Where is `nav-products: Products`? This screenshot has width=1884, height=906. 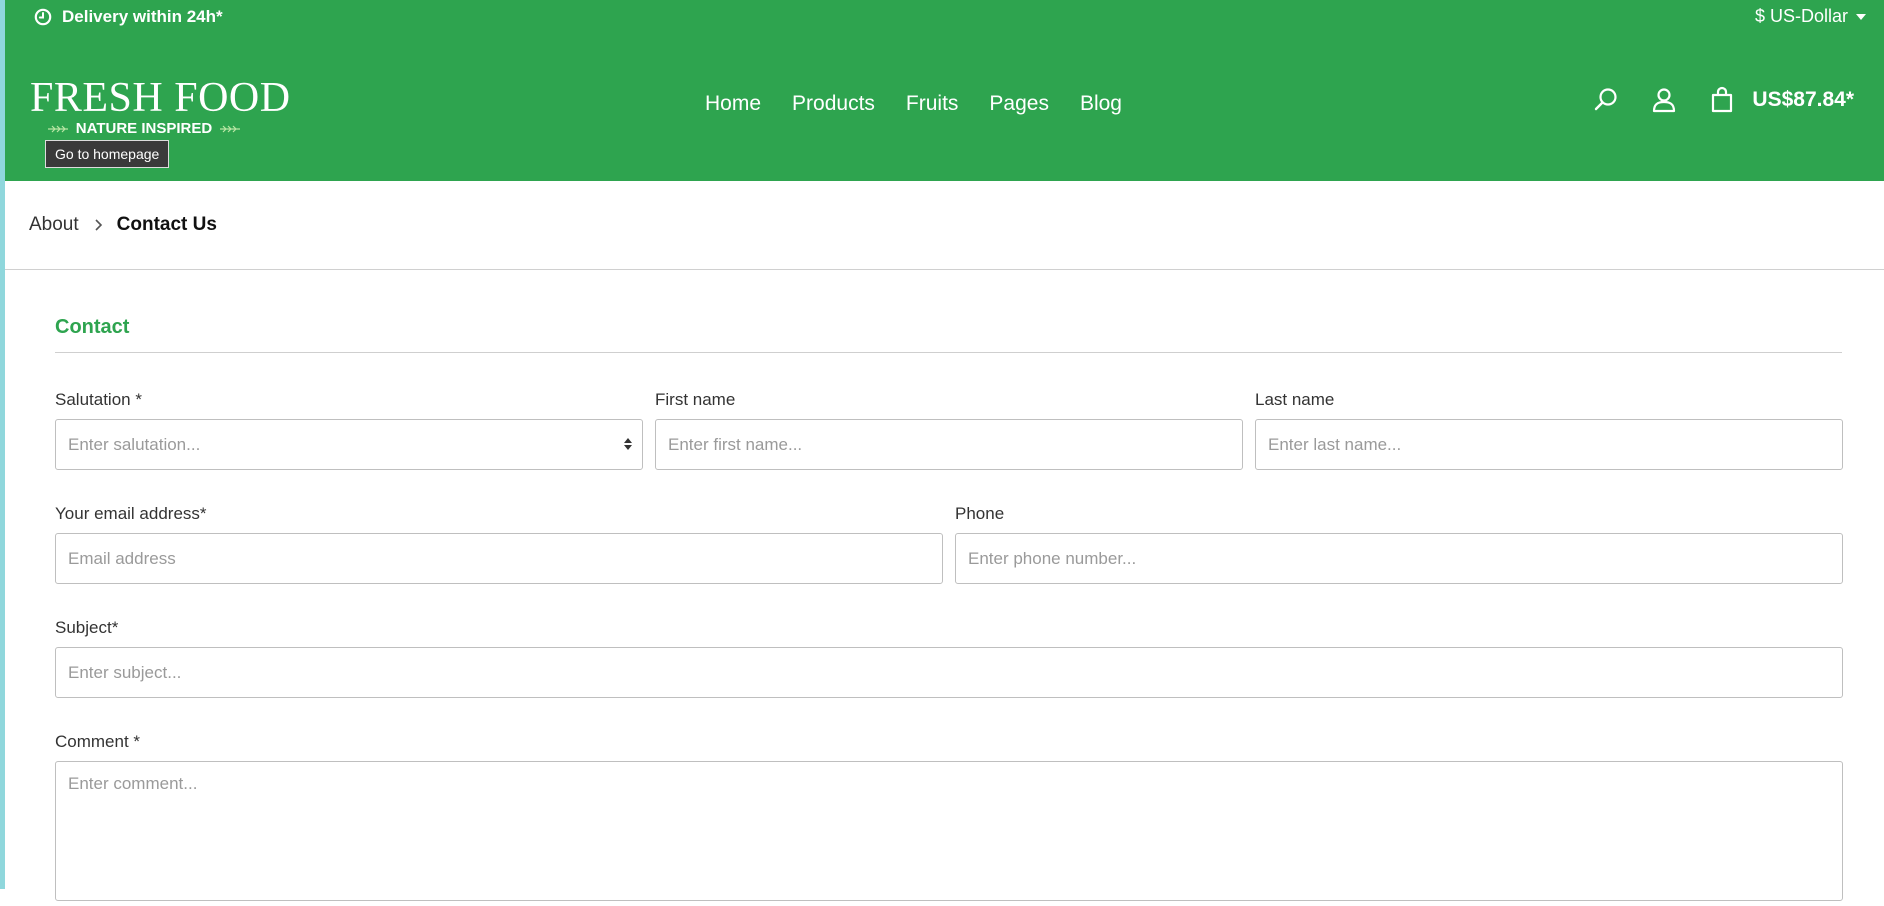
nav-products: Products is located at coordinates (833, 104).